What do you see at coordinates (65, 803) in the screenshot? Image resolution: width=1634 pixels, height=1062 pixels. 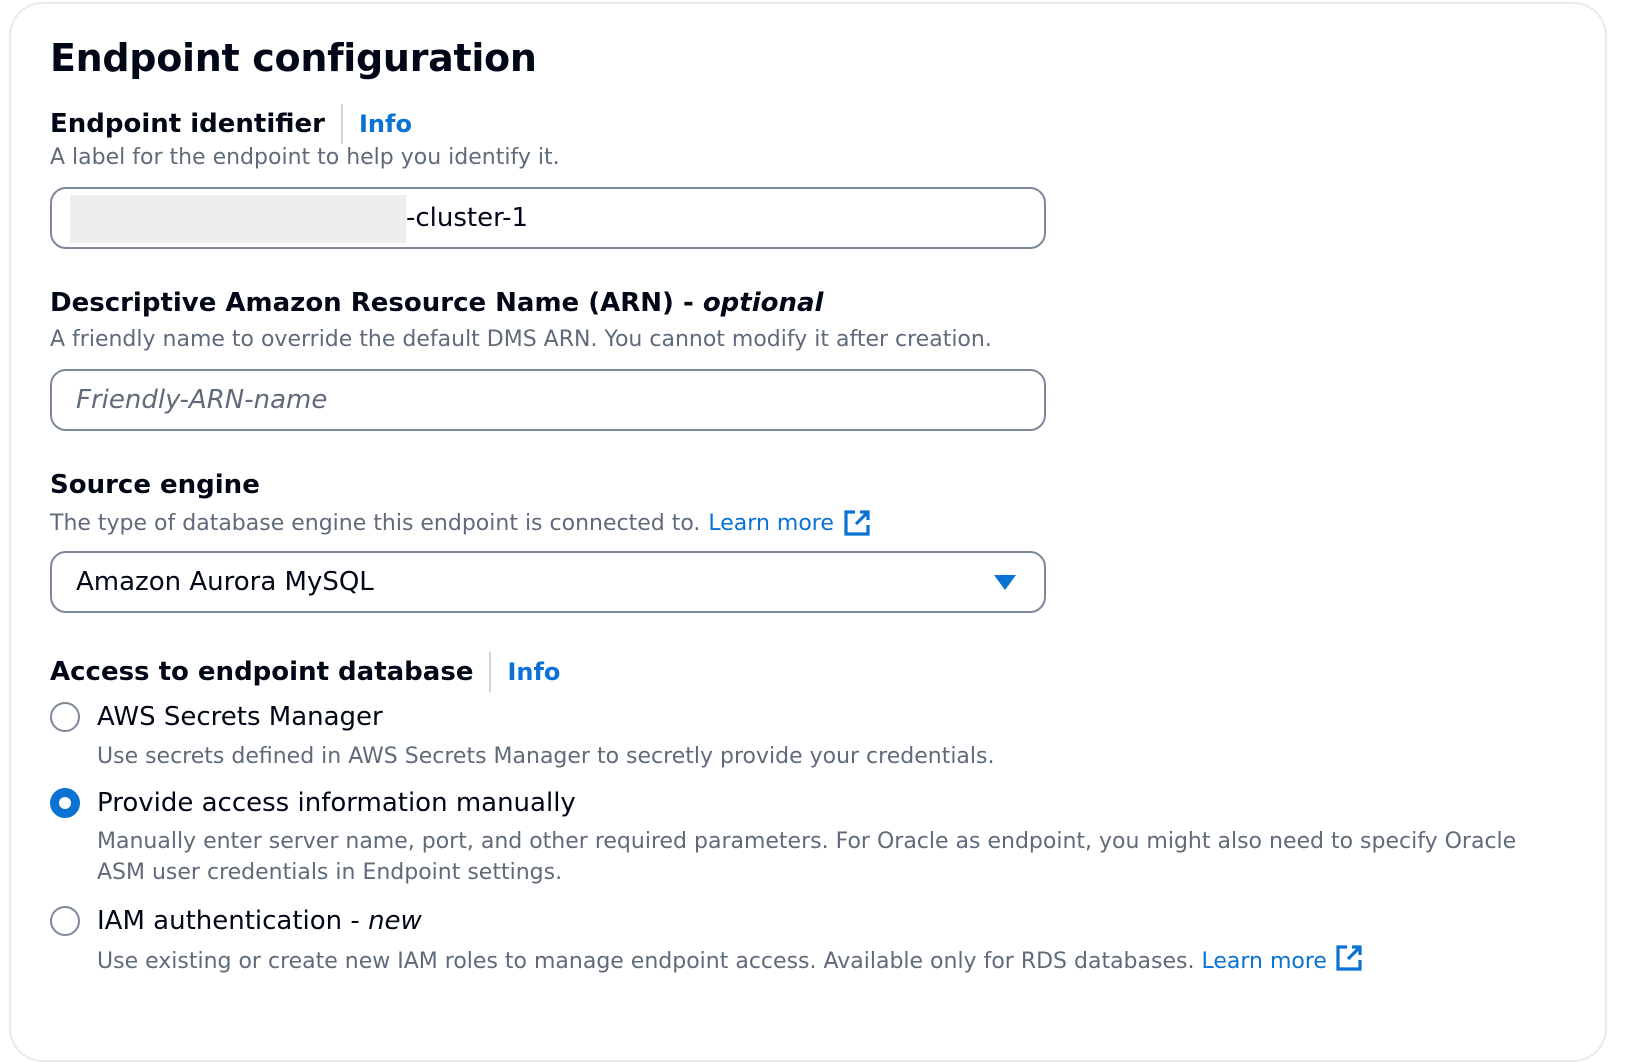 I see `radio-button-checked` at bounding box center [65, 803].